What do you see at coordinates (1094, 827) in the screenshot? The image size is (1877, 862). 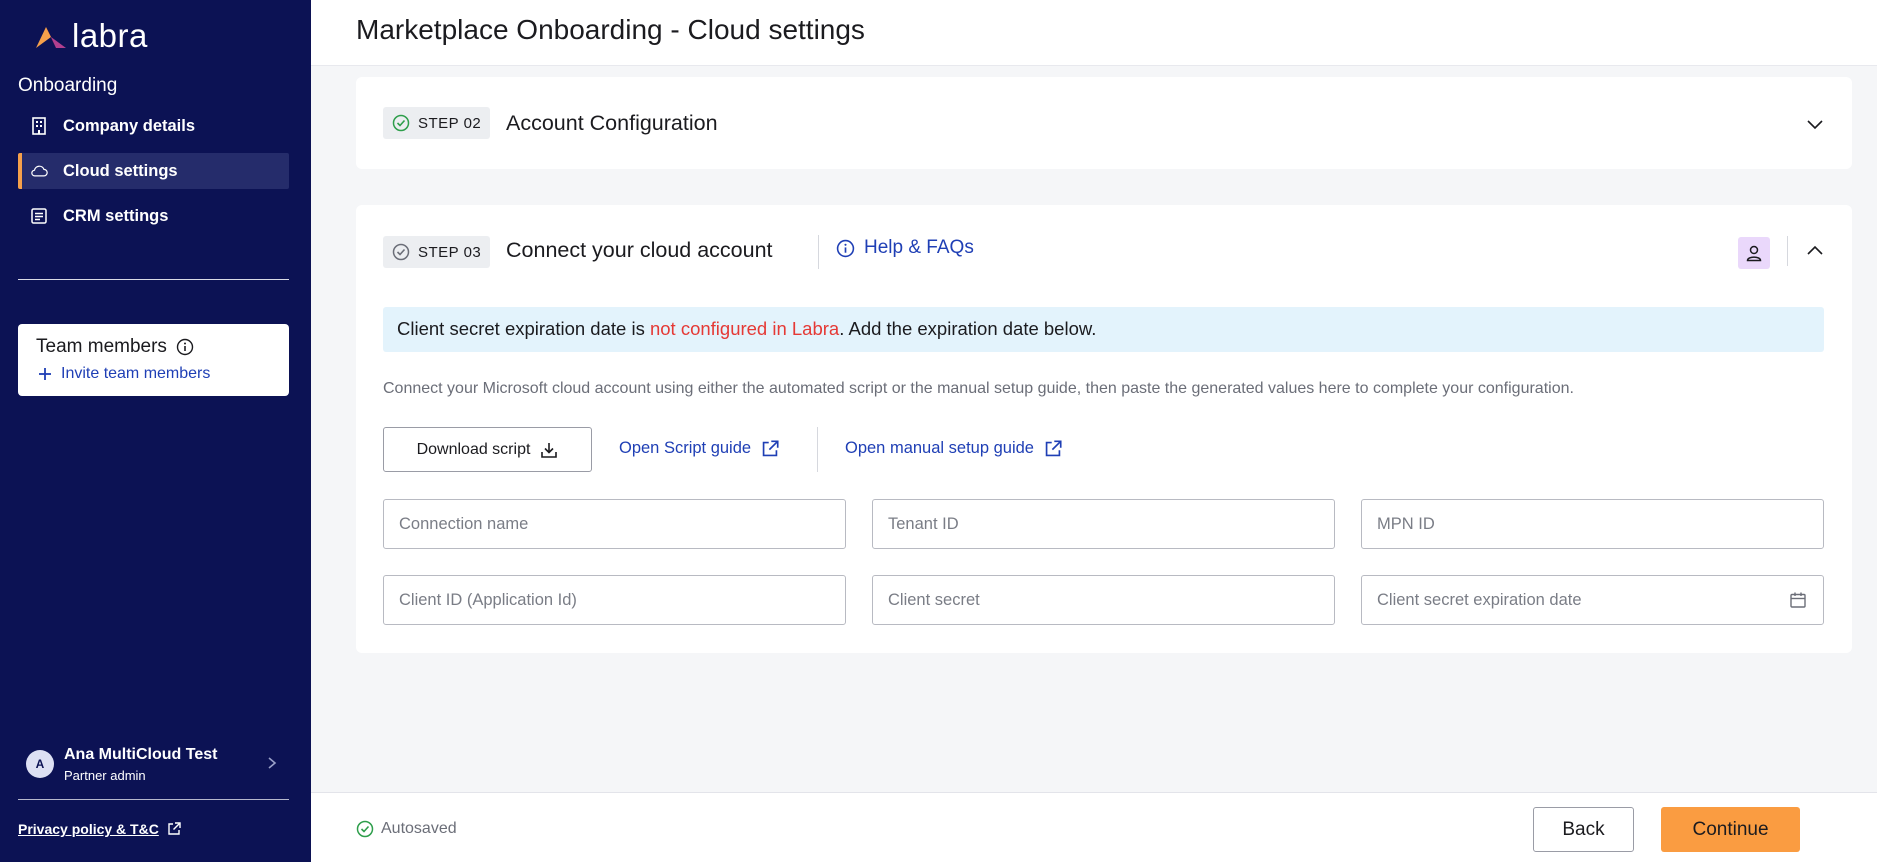 I see `page-footer: Autosaved Back Continue` at bounding box center [1094, 827].